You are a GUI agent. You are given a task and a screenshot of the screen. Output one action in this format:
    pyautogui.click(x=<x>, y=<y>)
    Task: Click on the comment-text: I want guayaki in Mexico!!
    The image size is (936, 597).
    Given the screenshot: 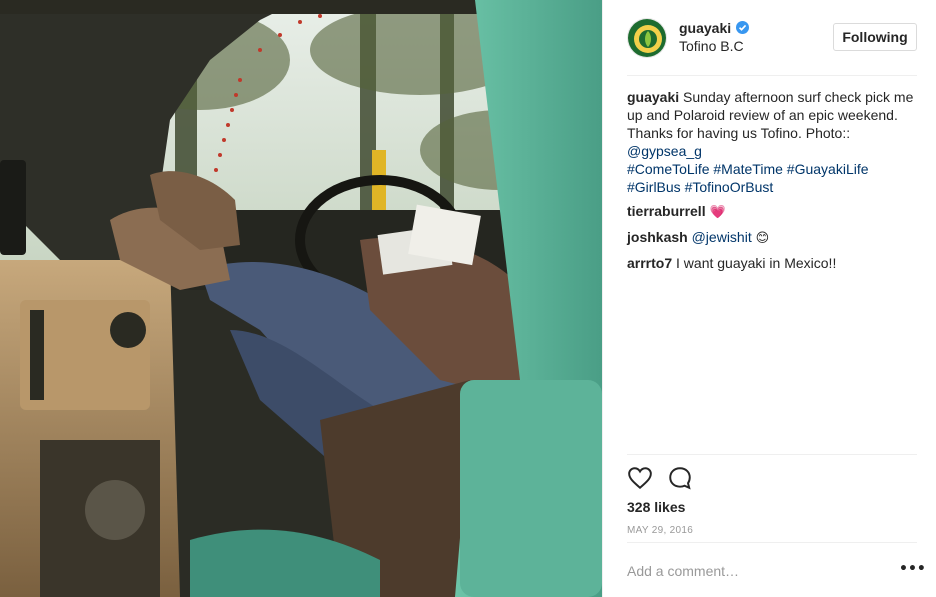 What is the action you would take?
    pyautogui.click(x=756, y=263)
    